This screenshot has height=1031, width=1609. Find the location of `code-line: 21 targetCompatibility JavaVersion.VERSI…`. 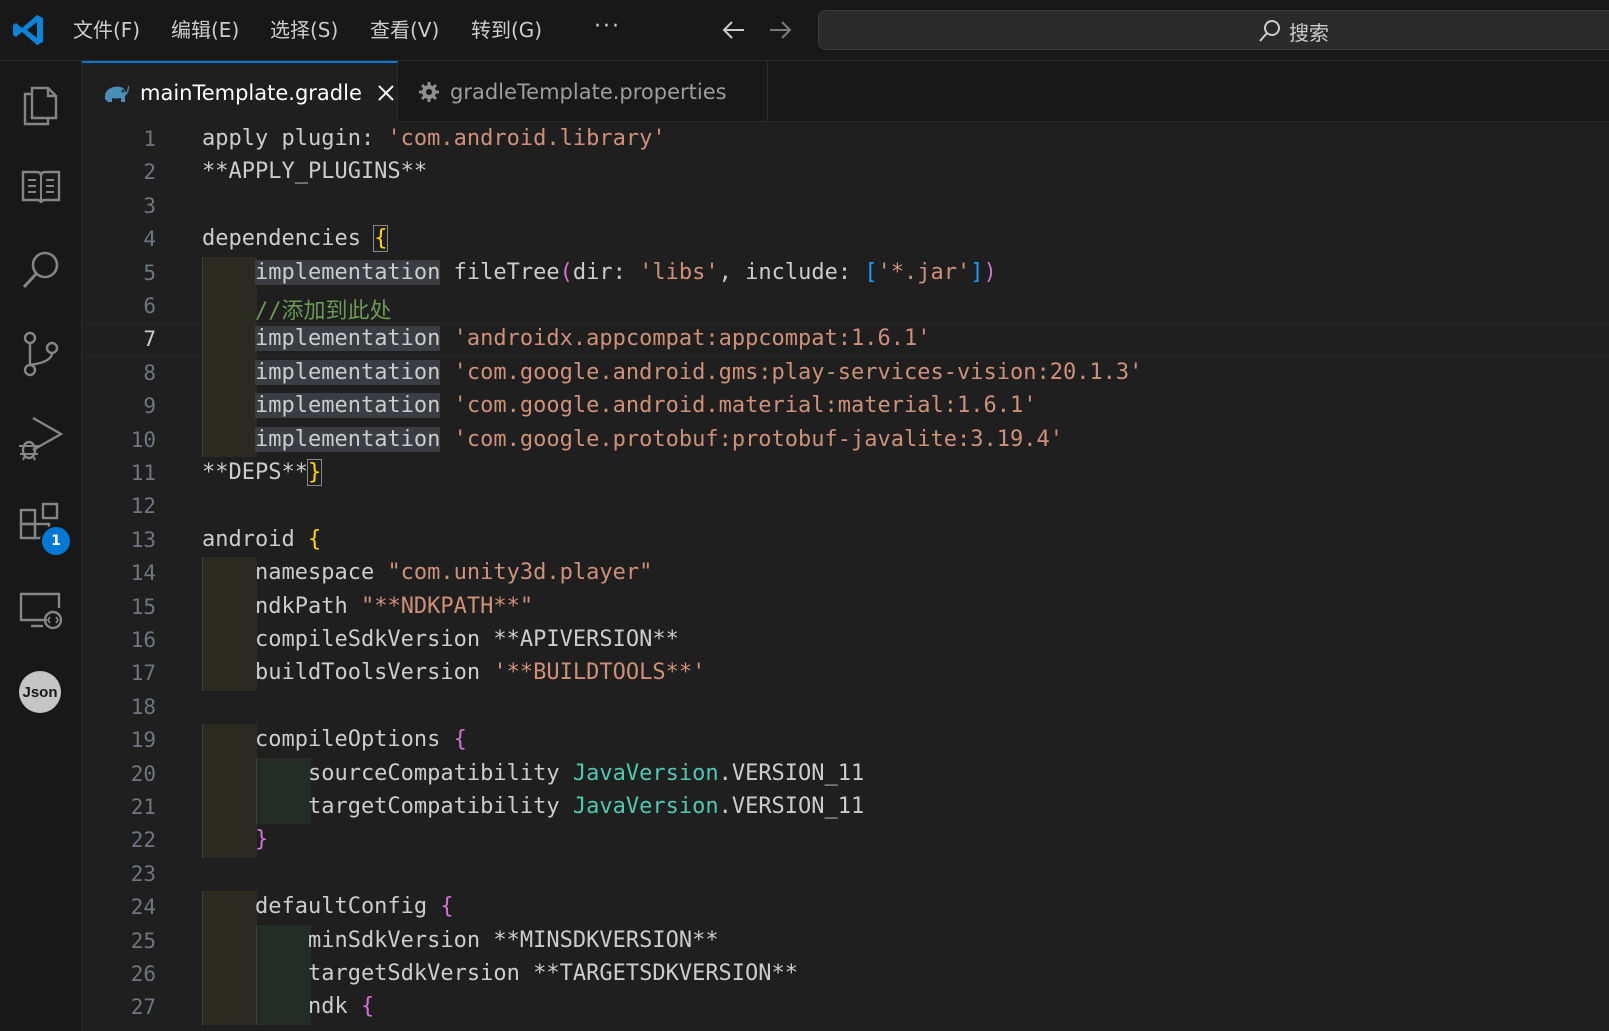

code-line: 21 targetCompatibility JavaVersion.VERSI… is located at coordinates (845, 808).